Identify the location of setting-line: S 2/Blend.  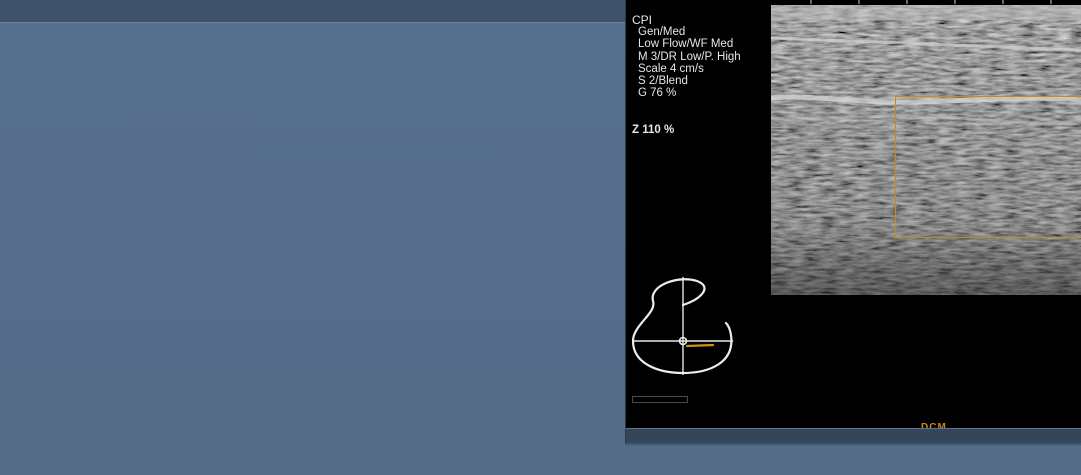
(663, 81).